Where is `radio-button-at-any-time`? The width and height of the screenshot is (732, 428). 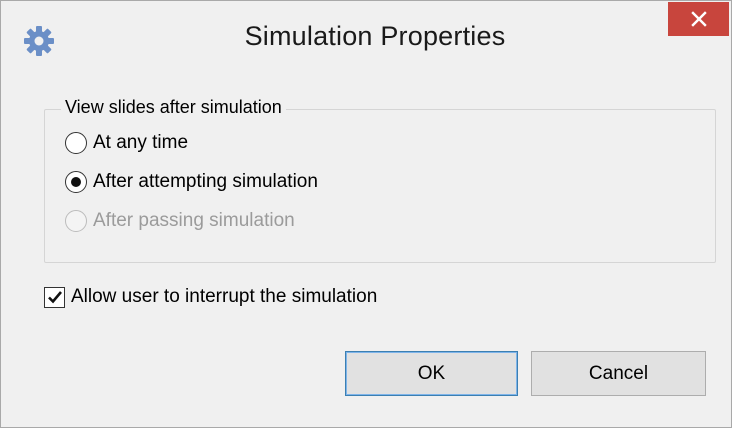
radio-button-at-any-time is located at coordinates (76, 143).